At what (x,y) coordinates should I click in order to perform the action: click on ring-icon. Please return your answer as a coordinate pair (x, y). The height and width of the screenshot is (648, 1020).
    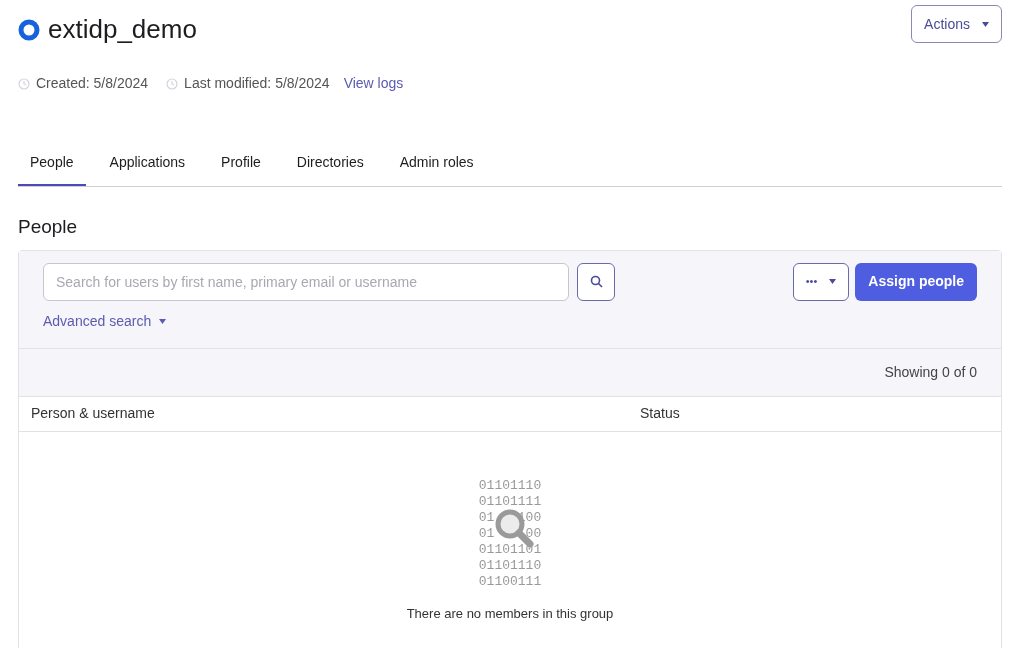
    Looking at the image, I should click on (29, 29).